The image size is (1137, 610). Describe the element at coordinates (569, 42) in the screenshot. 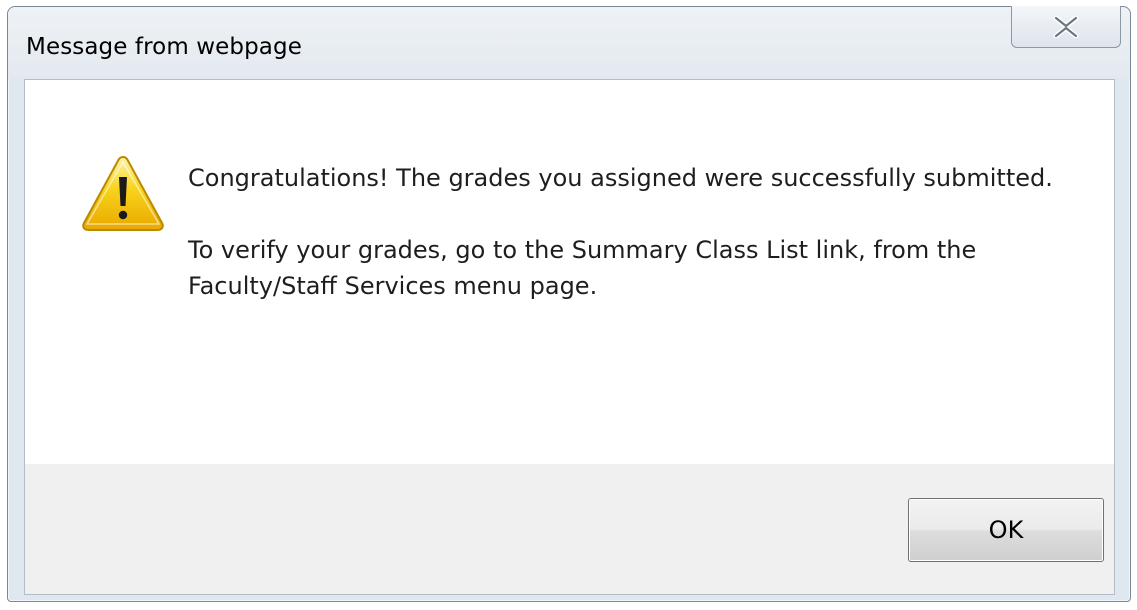

I see `dialog-titlebar: Message from webpage` at that location.